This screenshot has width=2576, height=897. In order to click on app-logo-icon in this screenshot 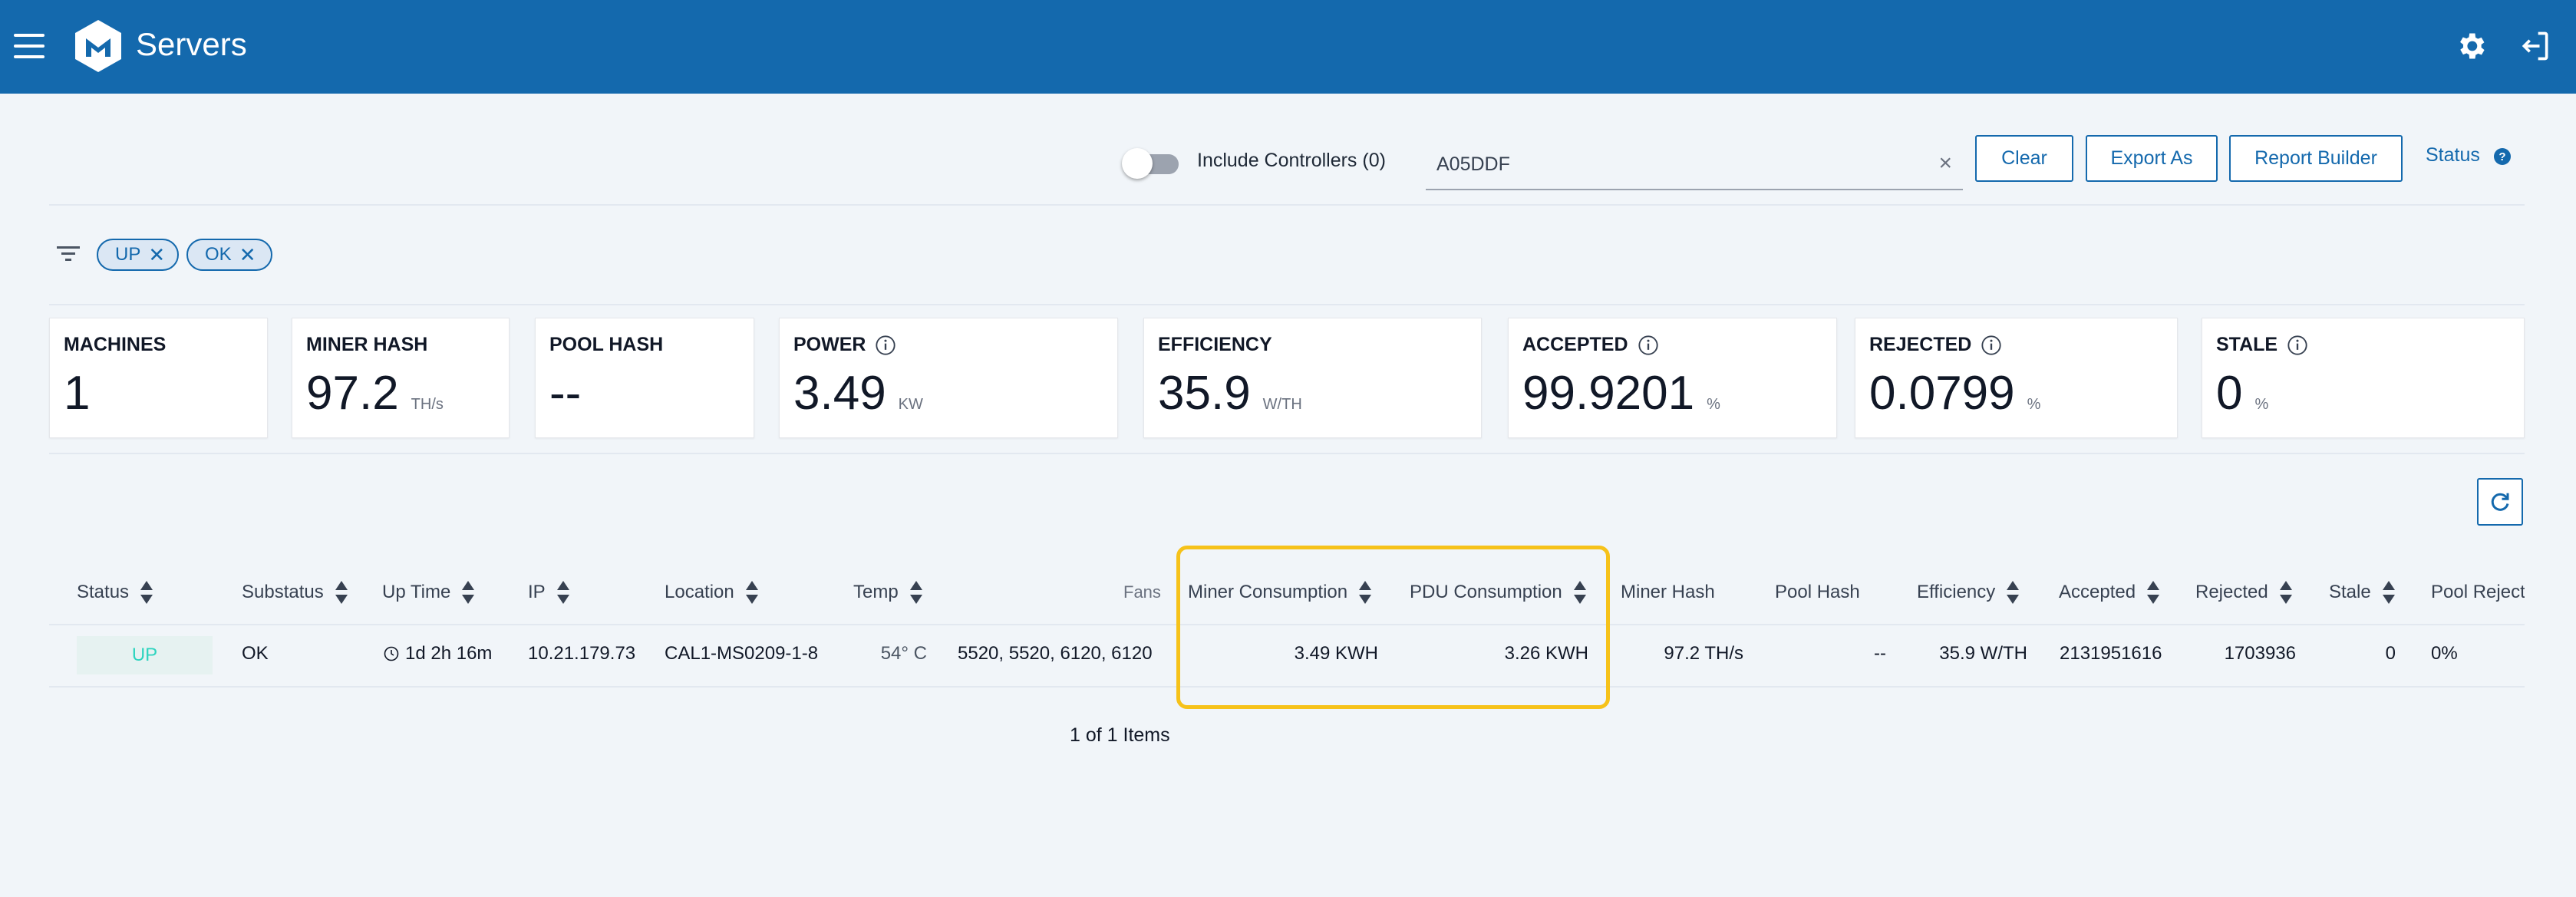, I will do `click(98, 46)`.